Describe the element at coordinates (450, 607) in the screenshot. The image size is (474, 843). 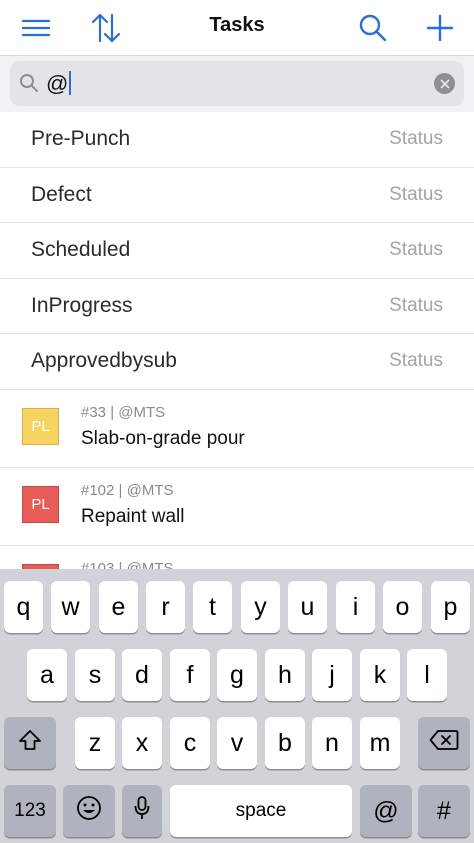
I see `key-p: p` at that location.